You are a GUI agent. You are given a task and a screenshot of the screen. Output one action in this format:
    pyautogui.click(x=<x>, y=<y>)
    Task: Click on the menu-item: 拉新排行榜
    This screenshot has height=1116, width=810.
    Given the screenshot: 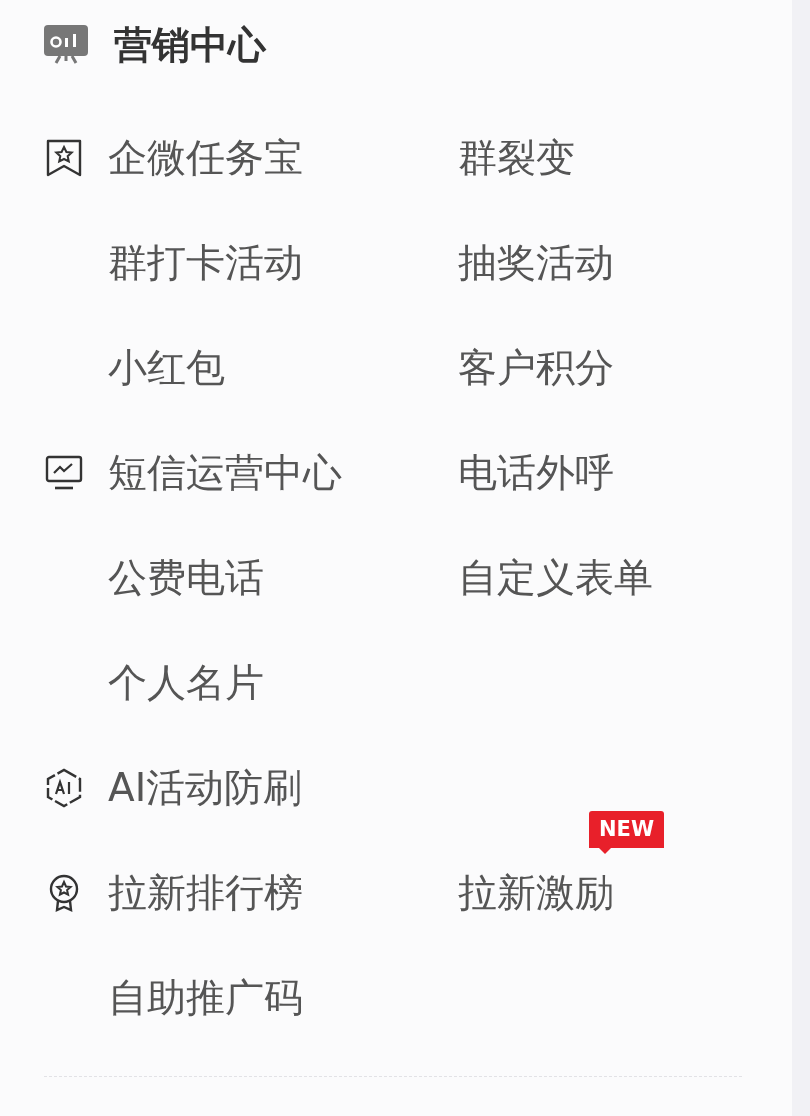 What is the action you would take?
    pyautogui.click(x=205, y=892)
    